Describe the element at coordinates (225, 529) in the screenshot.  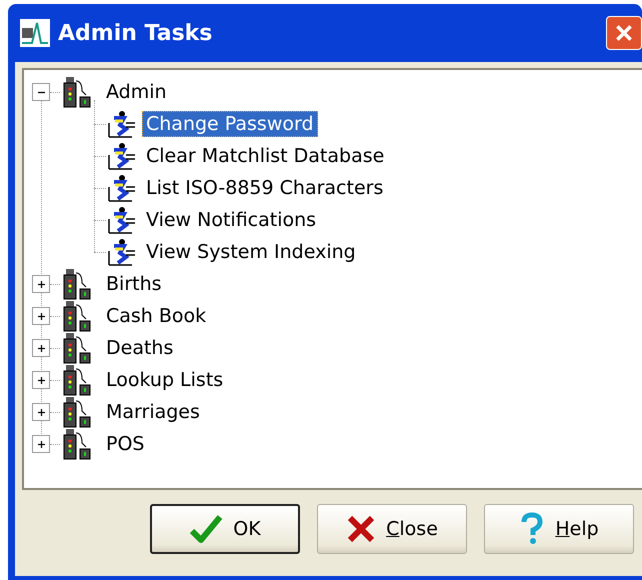
I see `ok-button: OK` at that location.